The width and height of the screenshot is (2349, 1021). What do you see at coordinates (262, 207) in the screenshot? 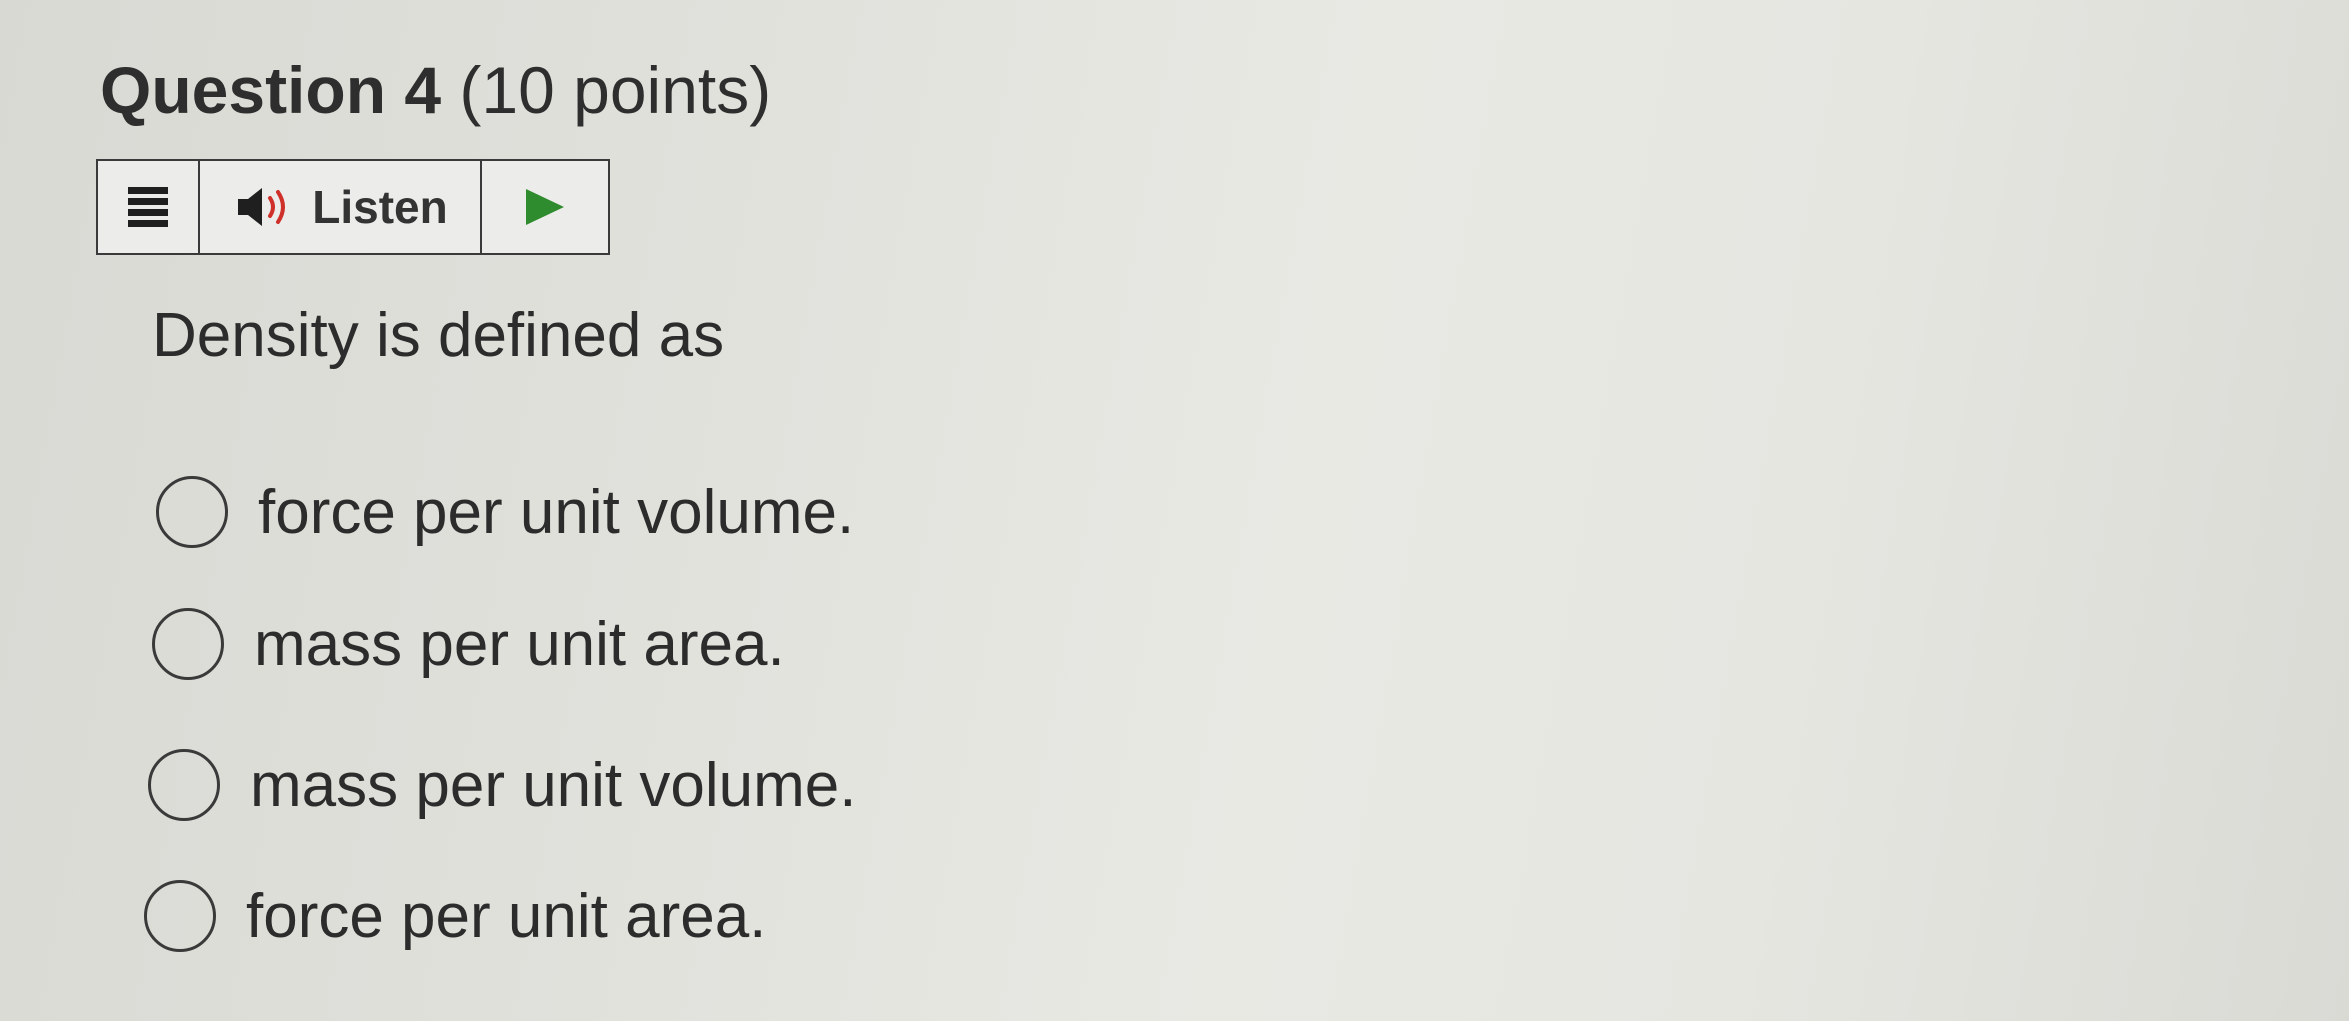
I see `speaker-icon` at bounding box center [262, 207].